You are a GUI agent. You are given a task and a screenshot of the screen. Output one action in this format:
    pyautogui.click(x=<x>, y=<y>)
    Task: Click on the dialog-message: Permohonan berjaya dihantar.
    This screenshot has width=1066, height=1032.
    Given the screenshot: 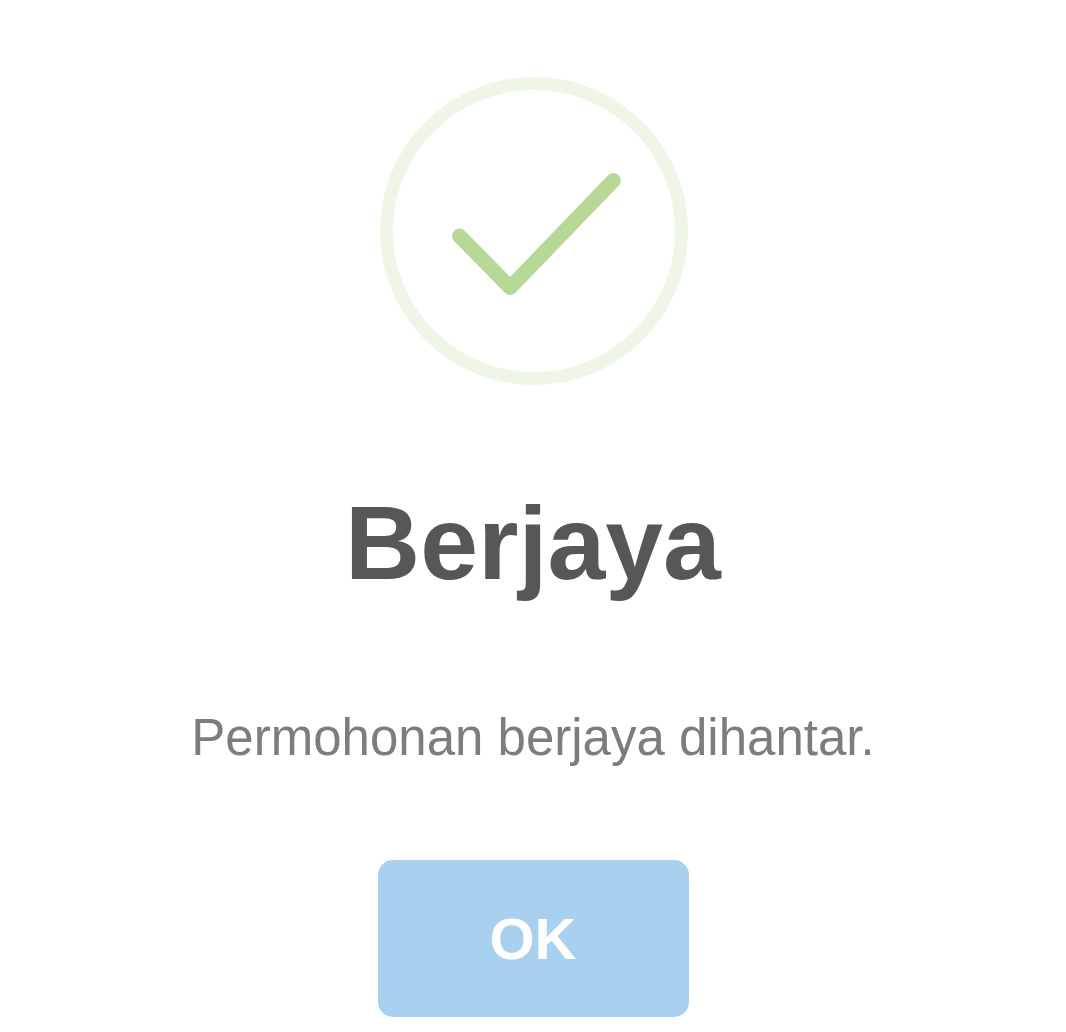 What is the action you would take?
    pyautogui.click(x=533, y=738)
    